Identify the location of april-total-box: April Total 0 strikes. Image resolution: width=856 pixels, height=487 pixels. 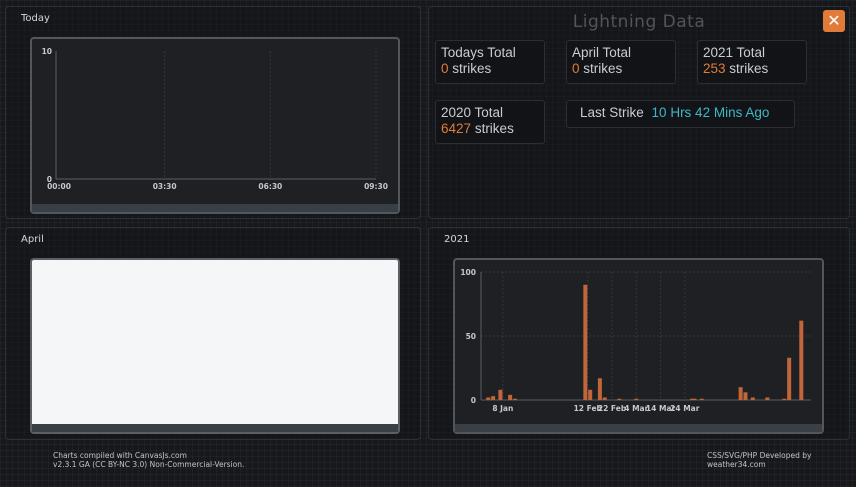
(621, 62).